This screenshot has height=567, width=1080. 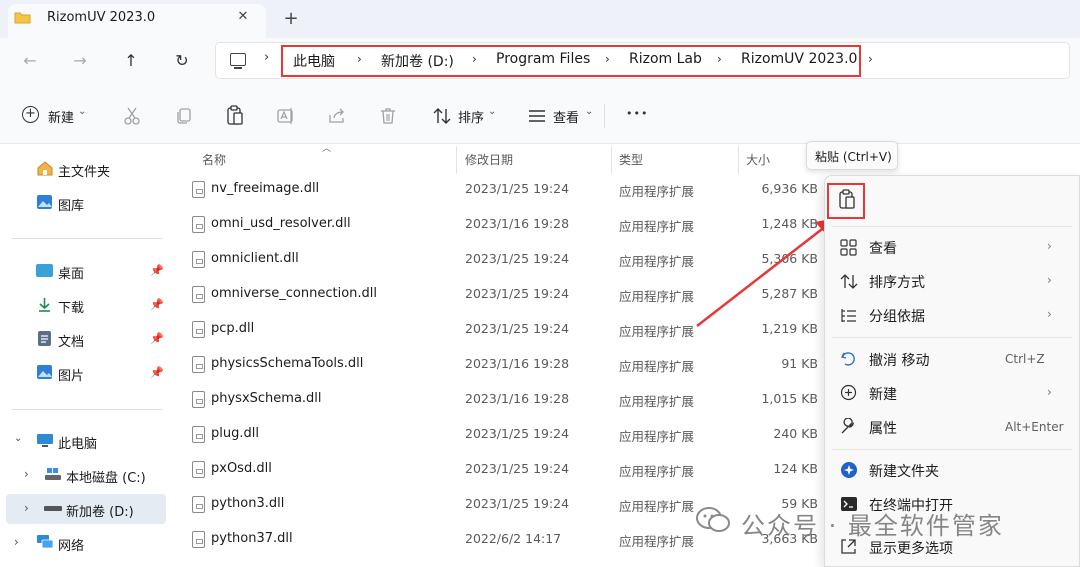 What do you see at coordinates (899, 360) in the screenshot?
I see `menu-item-undo: 撤消 移动` at bounding box center [899, 360].